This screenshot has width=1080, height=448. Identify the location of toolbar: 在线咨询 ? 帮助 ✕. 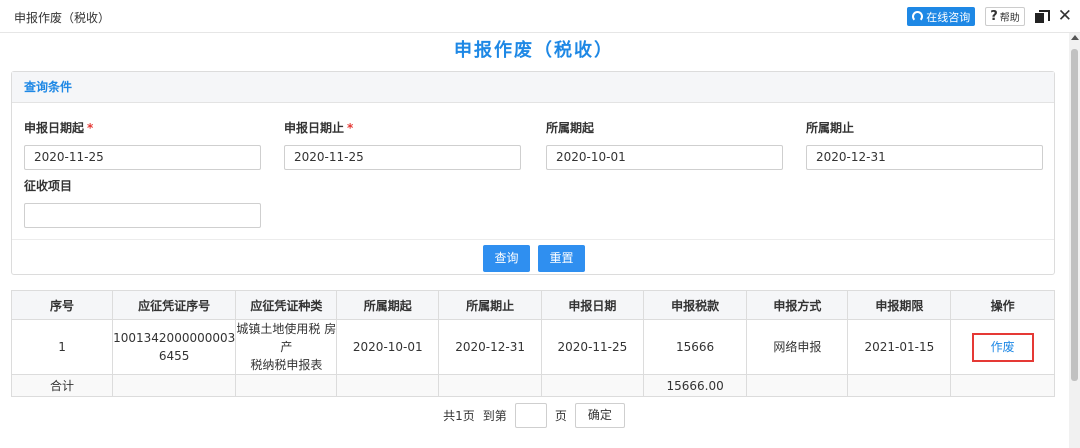
(989, 16).